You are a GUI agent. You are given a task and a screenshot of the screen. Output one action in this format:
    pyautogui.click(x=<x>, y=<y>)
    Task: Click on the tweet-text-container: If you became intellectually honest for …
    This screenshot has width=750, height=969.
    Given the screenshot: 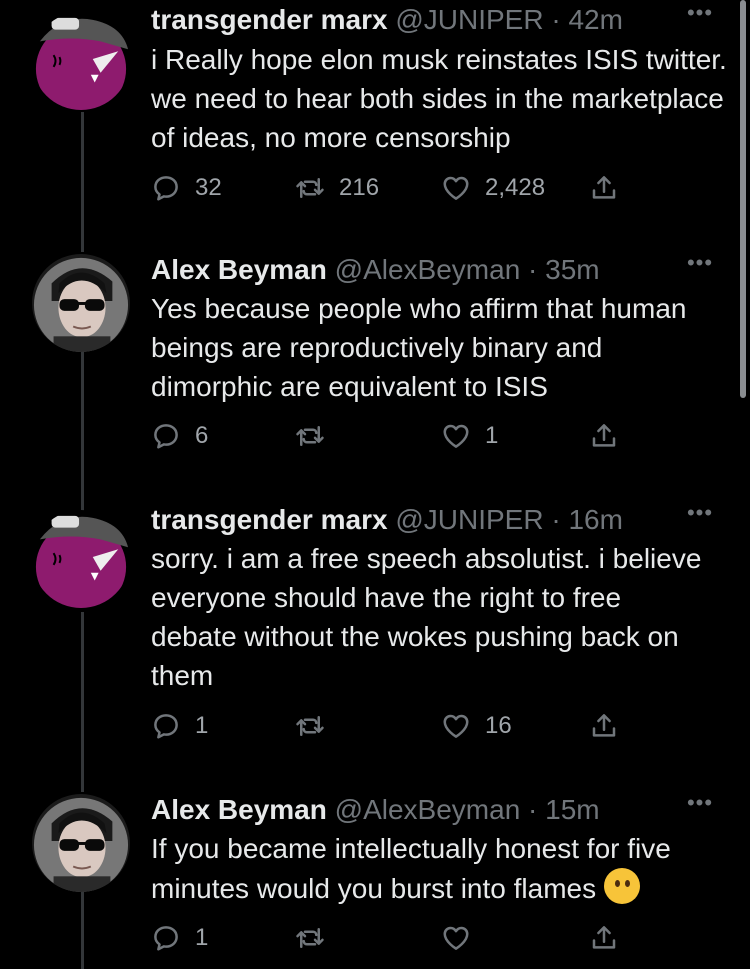 What is the action you would take?
    pyautogui.click(x=446, y=868)
    